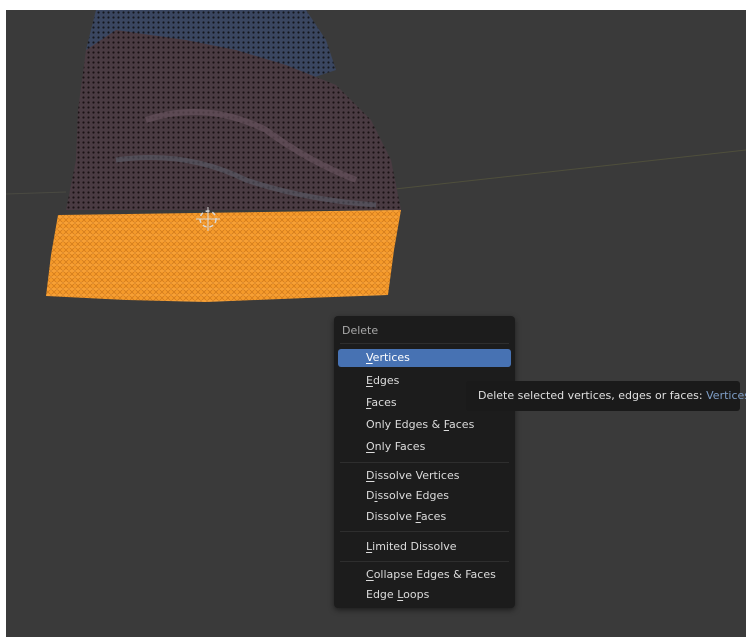 This screenshot has width=746, height=637. Describe the element at coordinates (424, 425) in the screenshot. I see `menu-item-only-edges-faces: Only Edges & Faces` at that location.